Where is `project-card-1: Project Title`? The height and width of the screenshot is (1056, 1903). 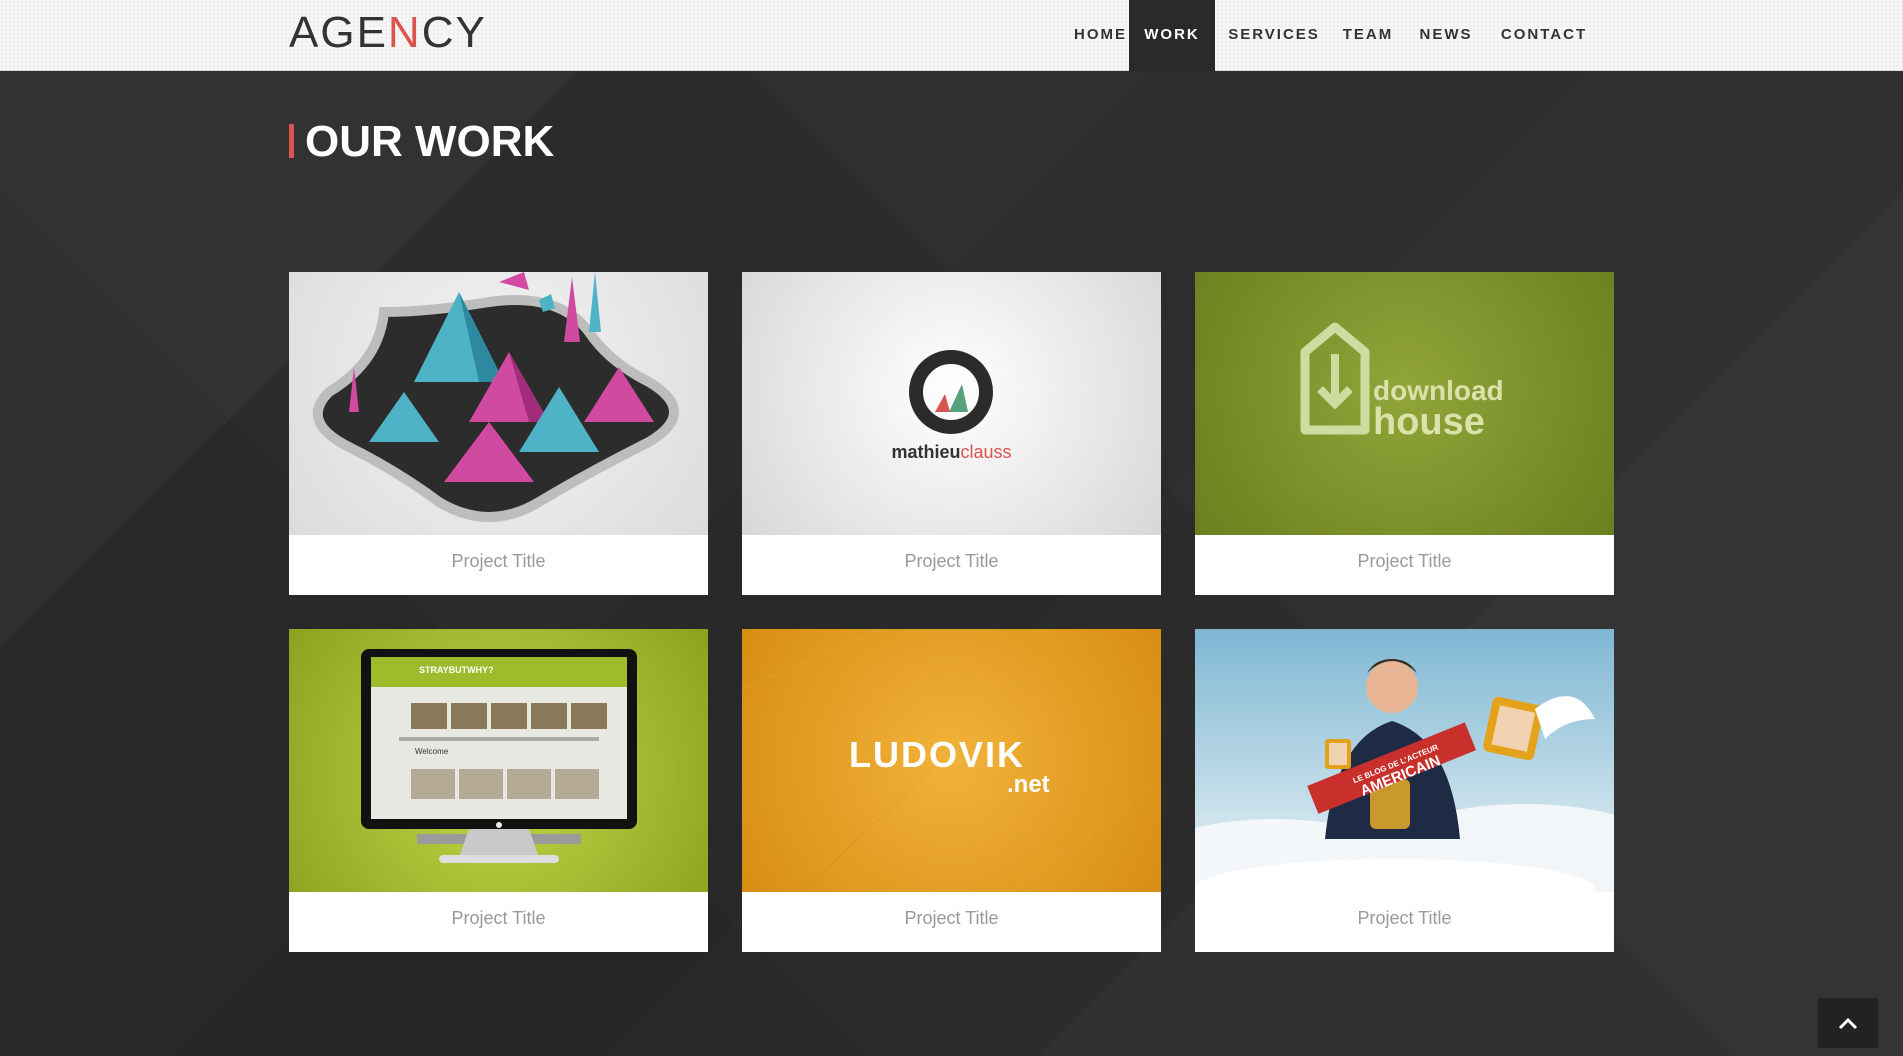 project-card-1: Project Title is located at coordinates (498, 433).